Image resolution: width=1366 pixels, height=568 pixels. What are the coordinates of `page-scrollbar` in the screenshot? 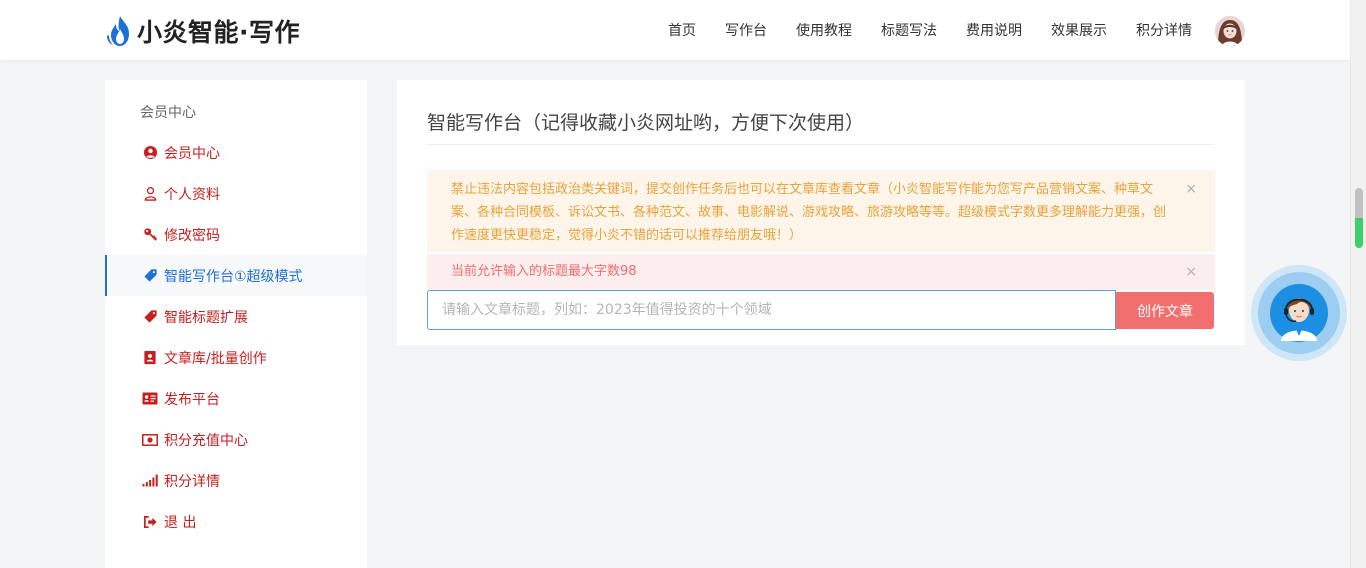 It's located at (1358, 284).